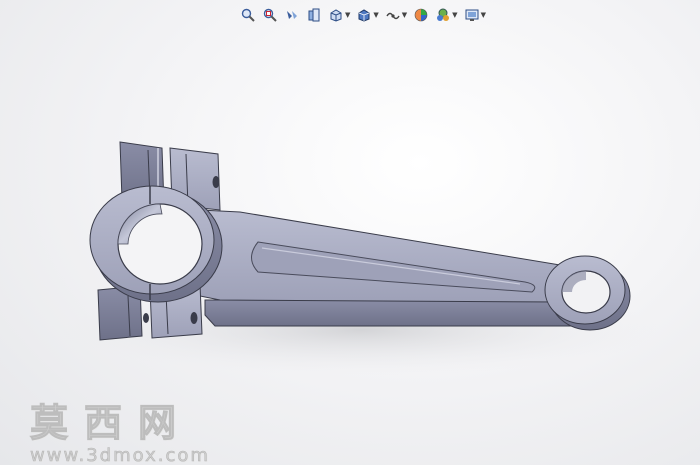 Image resolution: width=700 pixels, height=466 pixels. I want to click on rod-shank-side, so click(395, 313).